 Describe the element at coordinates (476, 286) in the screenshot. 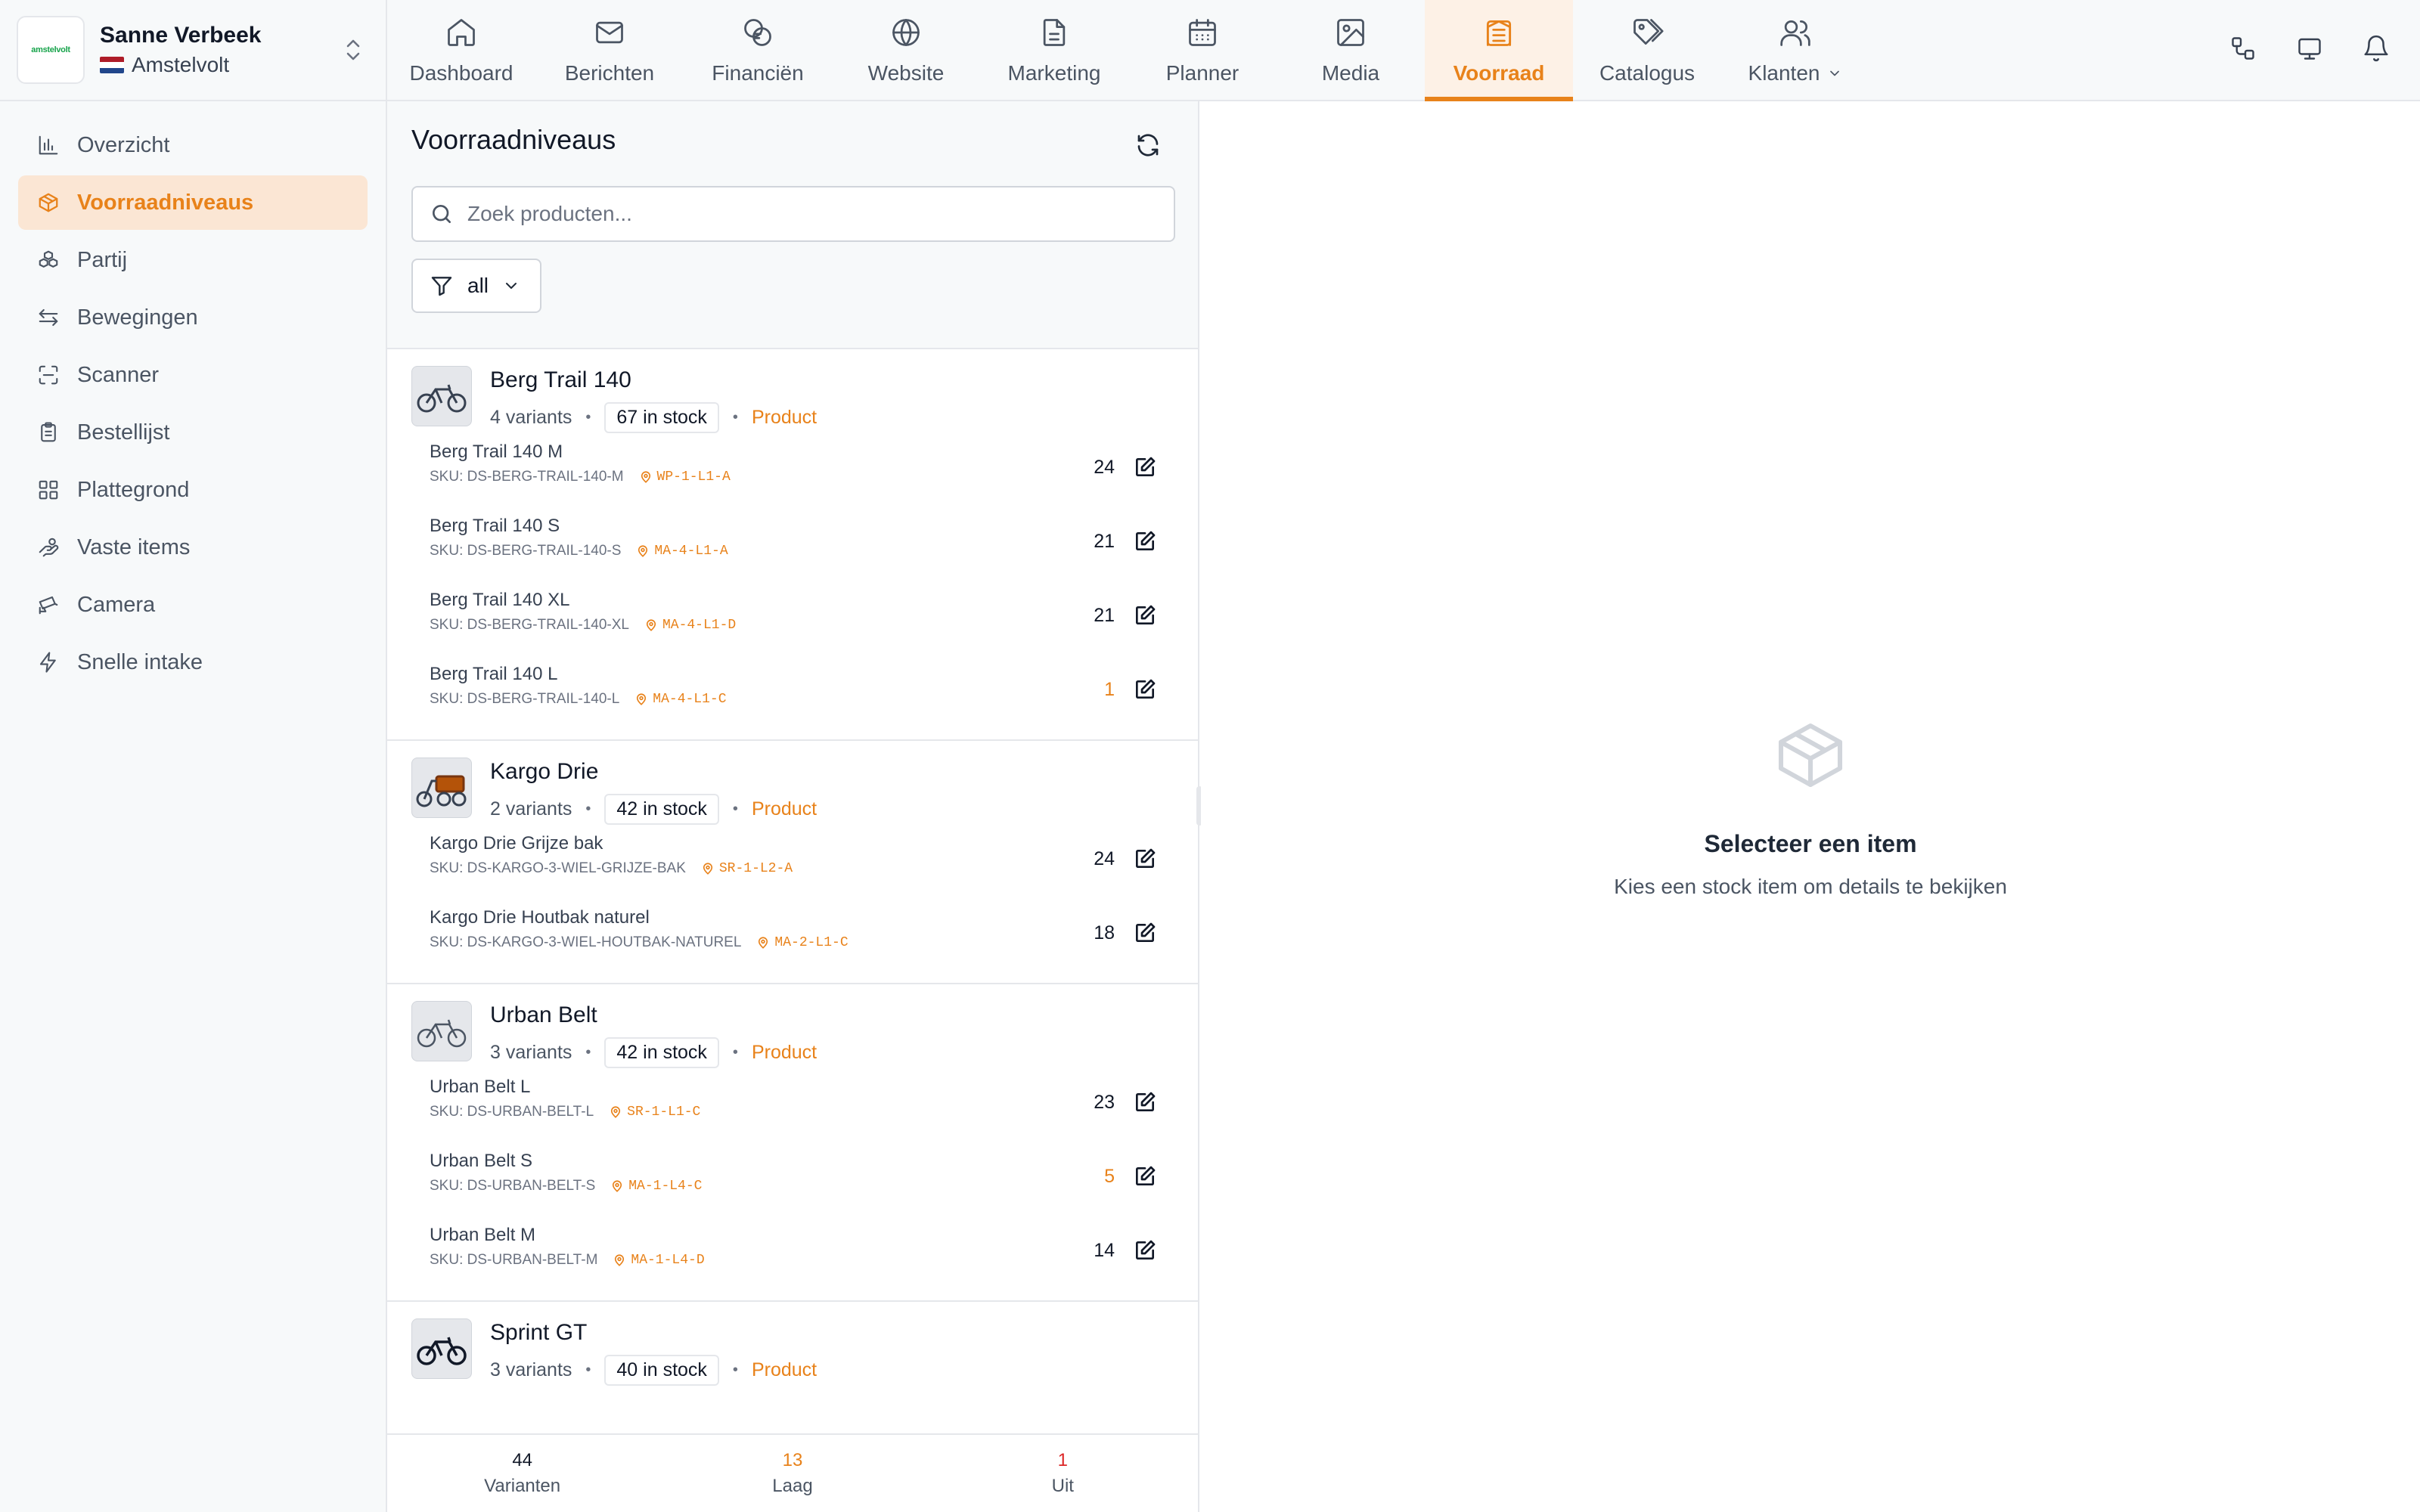

I see `filter-dropdown: all` at that location.